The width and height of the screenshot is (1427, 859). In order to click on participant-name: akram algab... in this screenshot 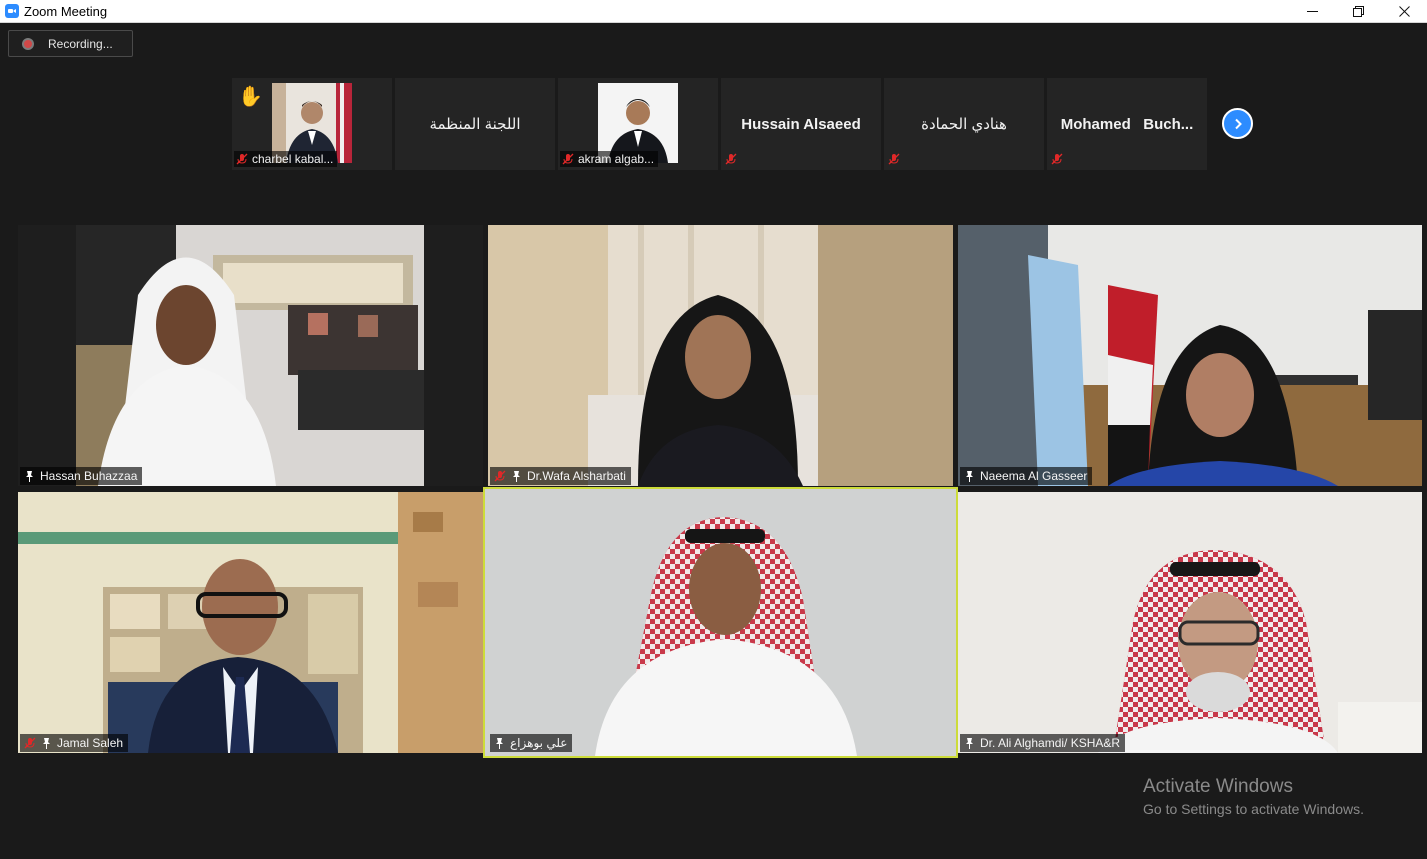, I will do `click(616, 159)`.